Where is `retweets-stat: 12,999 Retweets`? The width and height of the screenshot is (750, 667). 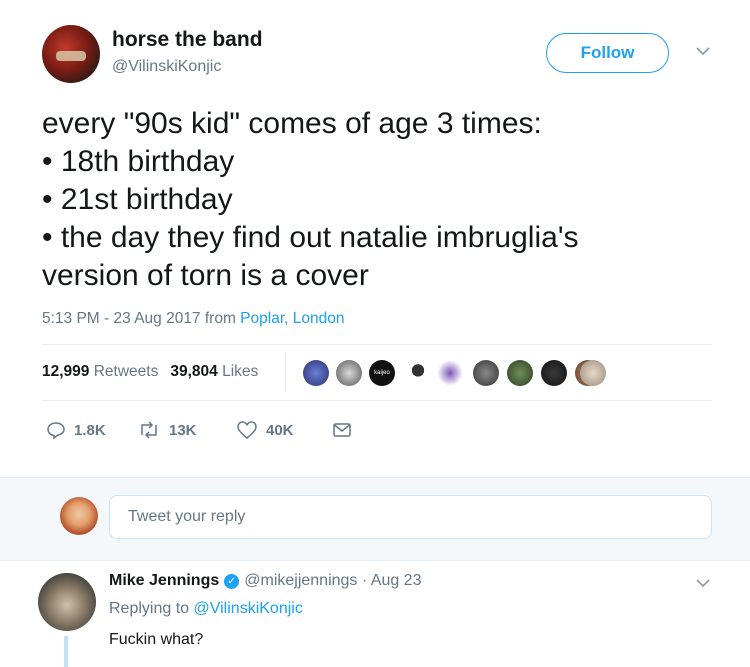 retweets-stat: 12,999 Retweets is located at coordinates (100, 372).